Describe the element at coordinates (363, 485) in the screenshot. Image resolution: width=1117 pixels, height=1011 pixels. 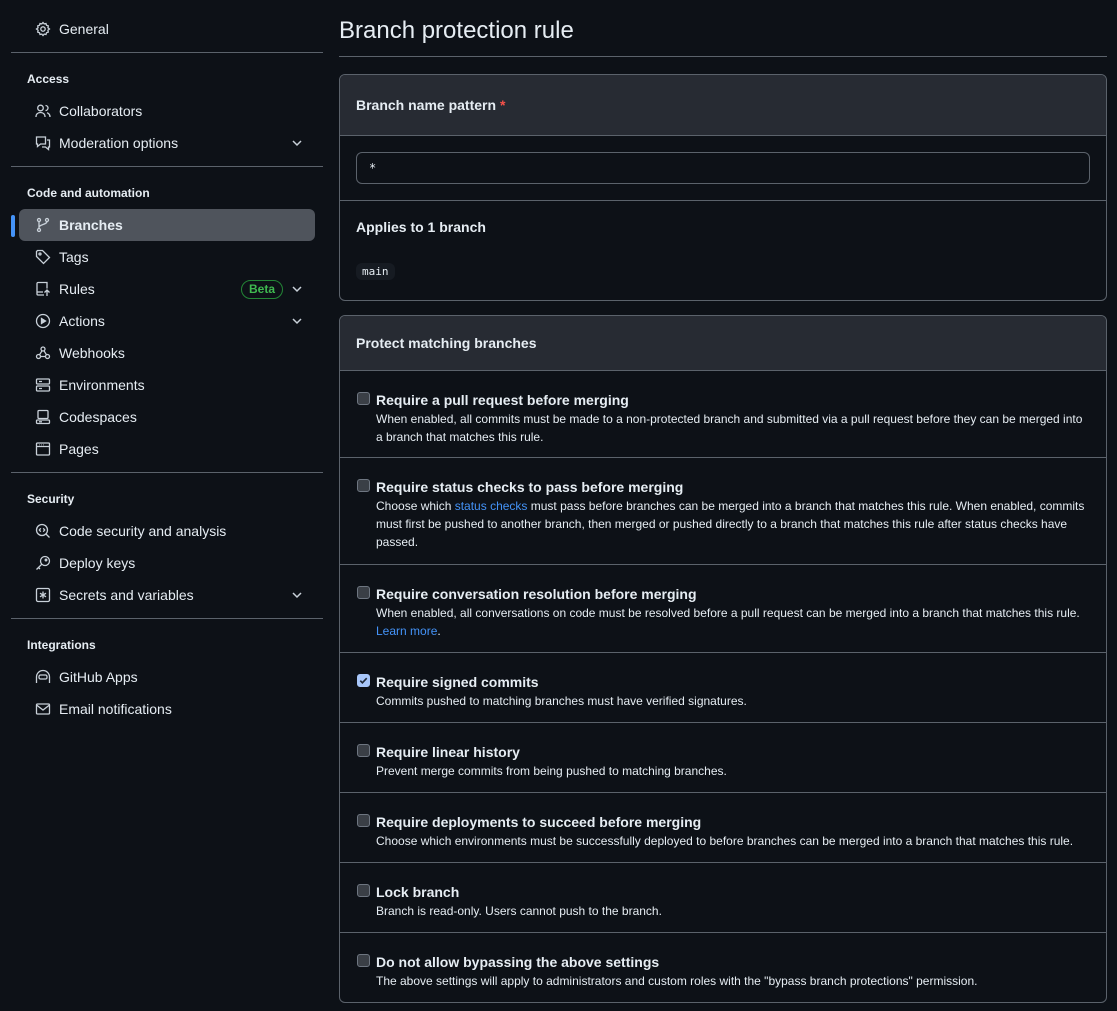
I see `require-status-checks-checkbox` at that location.